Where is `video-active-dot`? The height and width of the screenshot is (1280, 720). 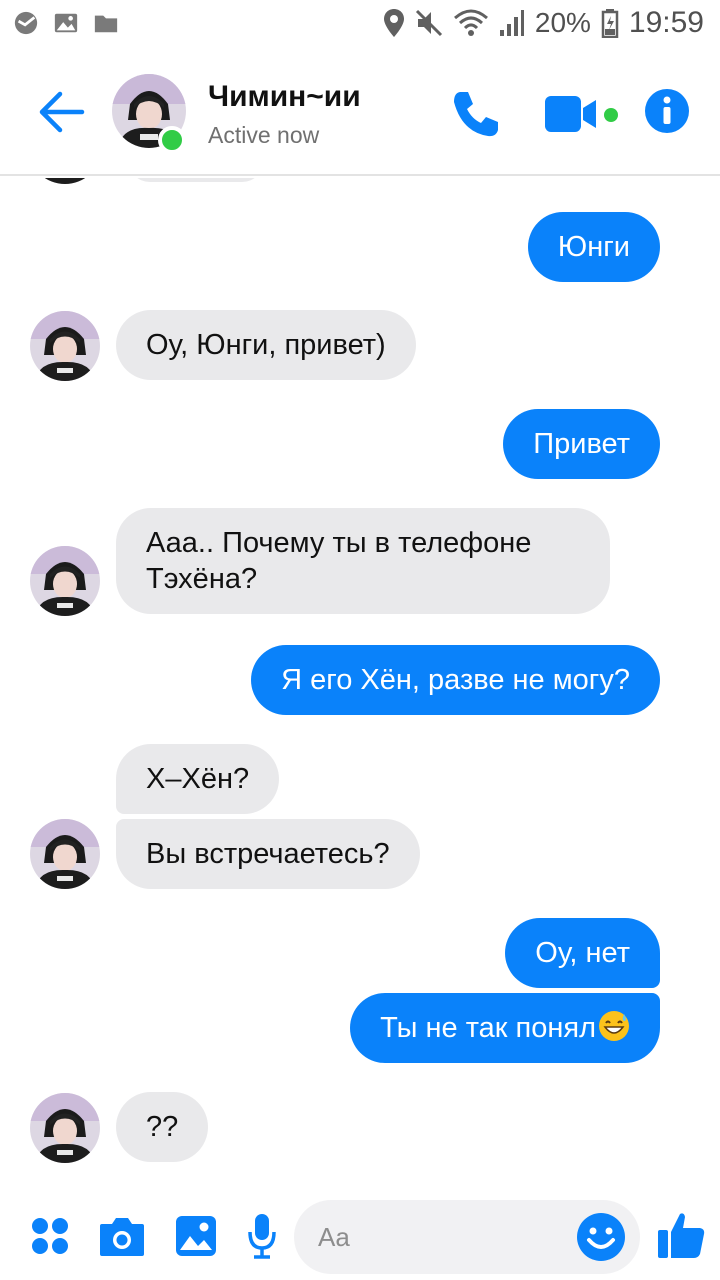 video-active-dot is located at coordinates (611, 115).